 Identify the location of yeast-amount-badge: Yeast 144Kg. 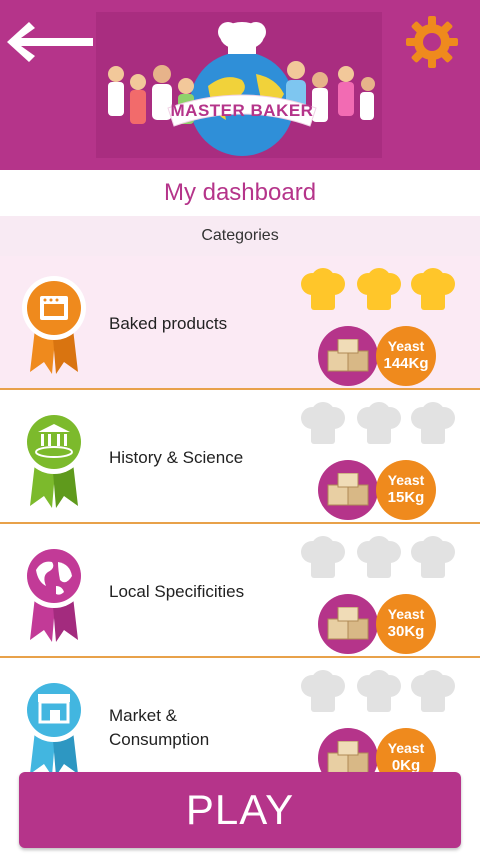
(406, 356).